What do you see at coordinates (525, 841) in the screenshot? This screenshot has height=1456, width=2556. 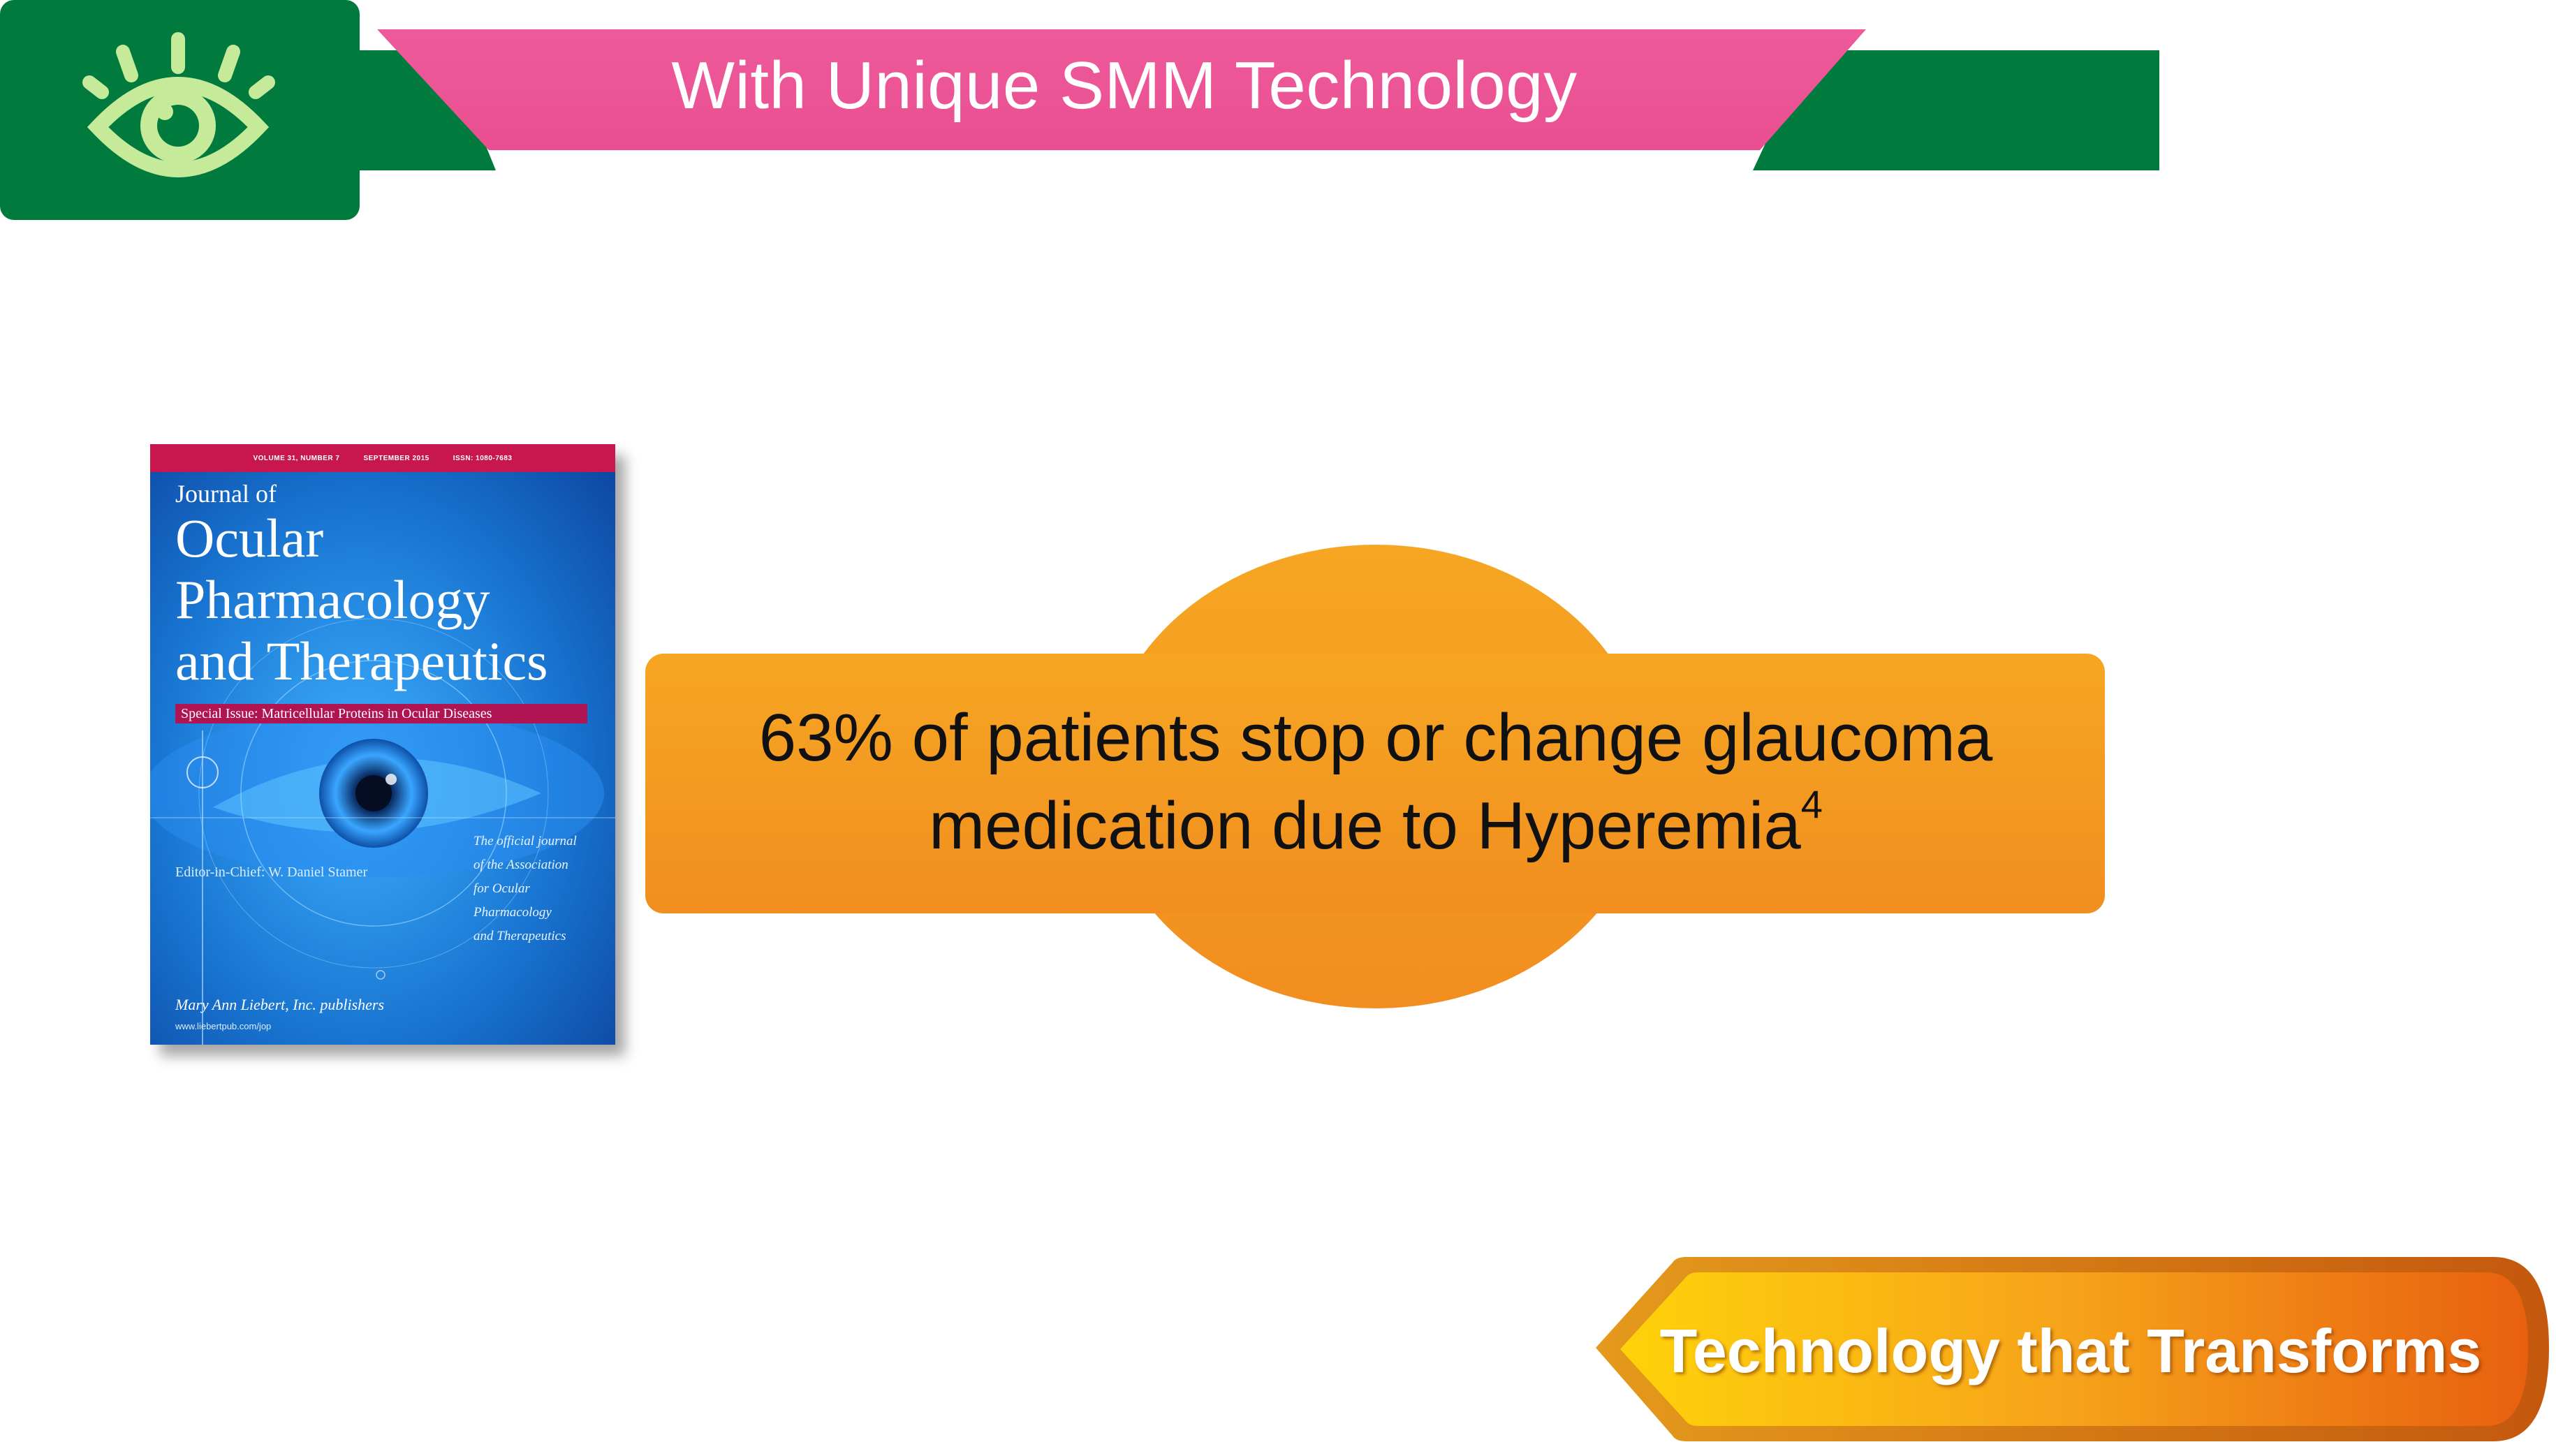 I see `cover-official-line: The official journal` at bounding box center [525, 841].